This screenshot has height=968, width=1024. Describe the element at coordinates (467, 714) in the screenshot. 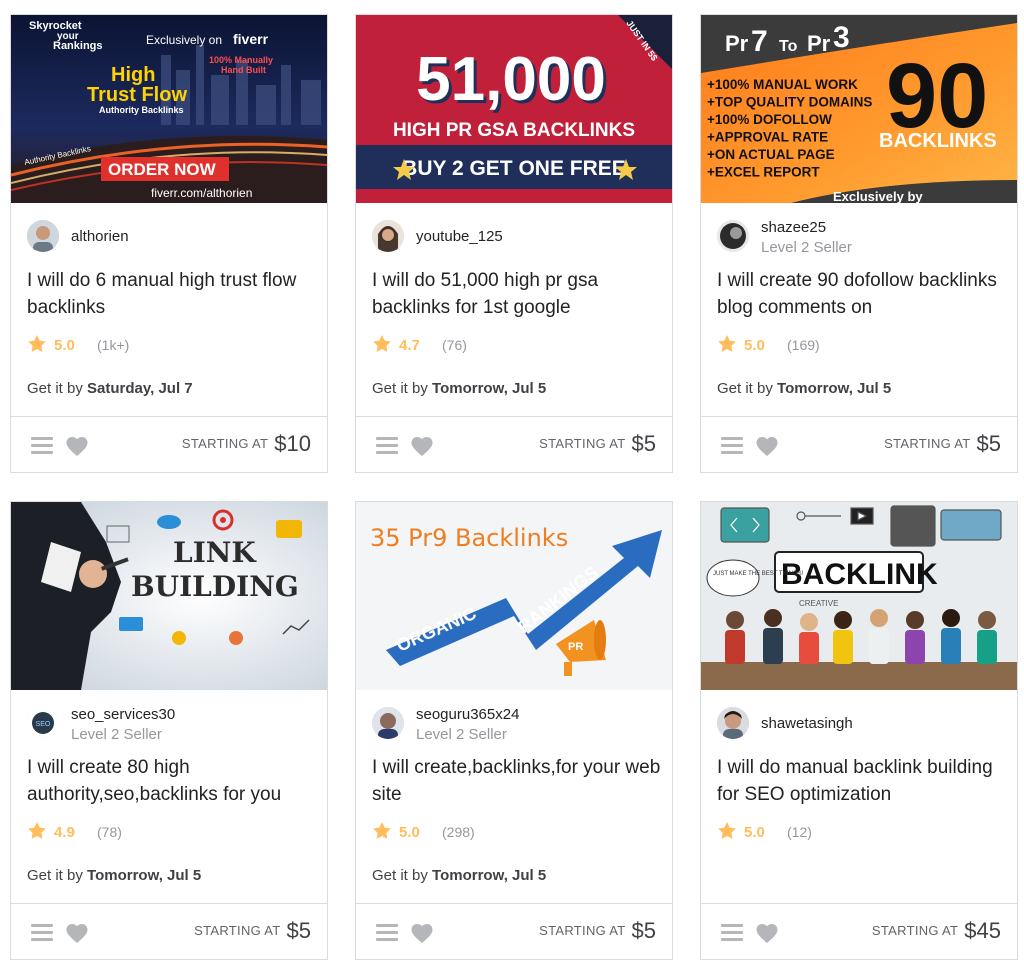

I see `seller-name: seoguru365x24` at that location.